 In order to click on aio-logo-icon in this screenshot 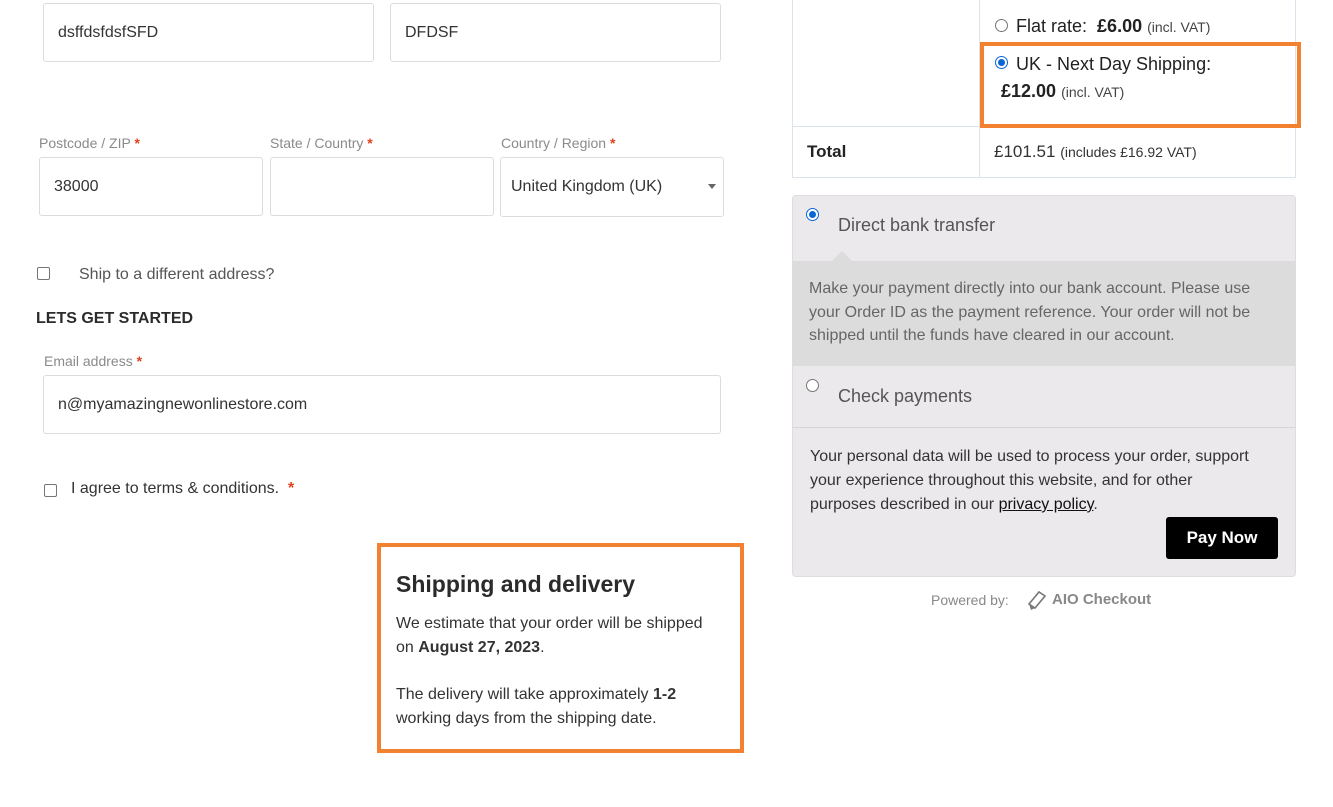, I will do `click(1037, 600)`.